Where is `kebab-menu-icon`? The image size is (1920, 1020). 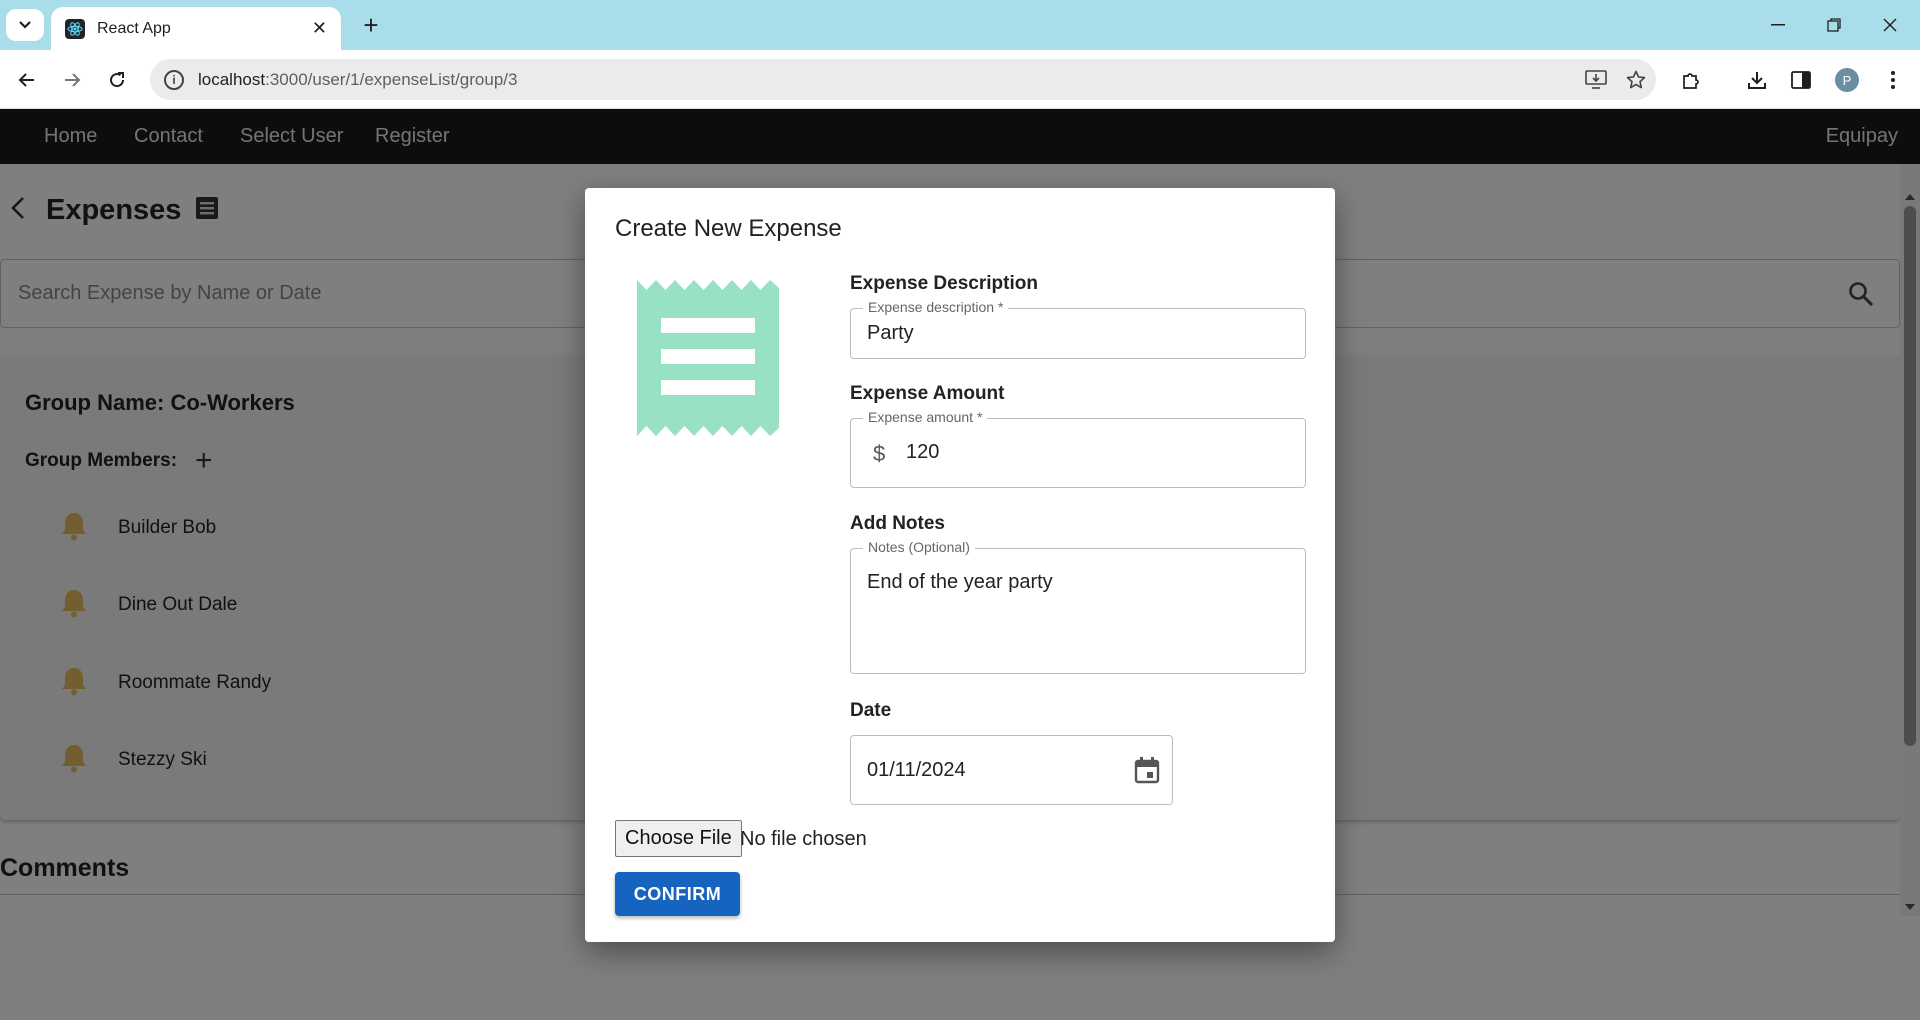
kebab-menu-icon is located at coordinates (1893, 80).